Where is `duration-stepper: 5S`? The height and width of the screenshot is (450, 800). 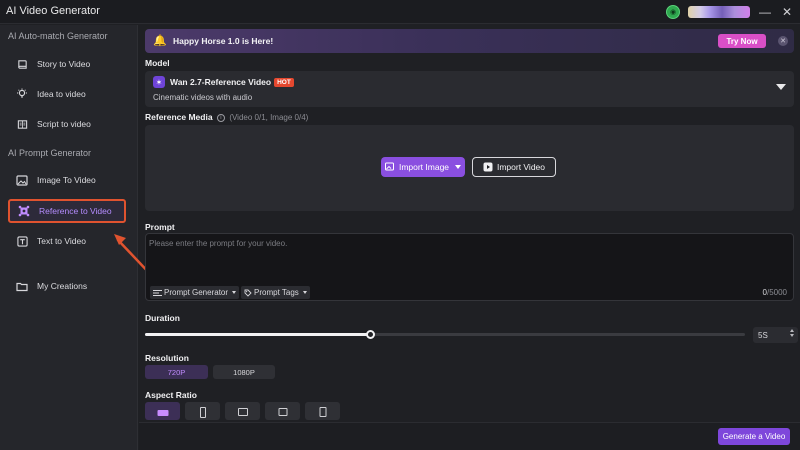 duration-stepper: 5S is located at coordinates (775, 335).